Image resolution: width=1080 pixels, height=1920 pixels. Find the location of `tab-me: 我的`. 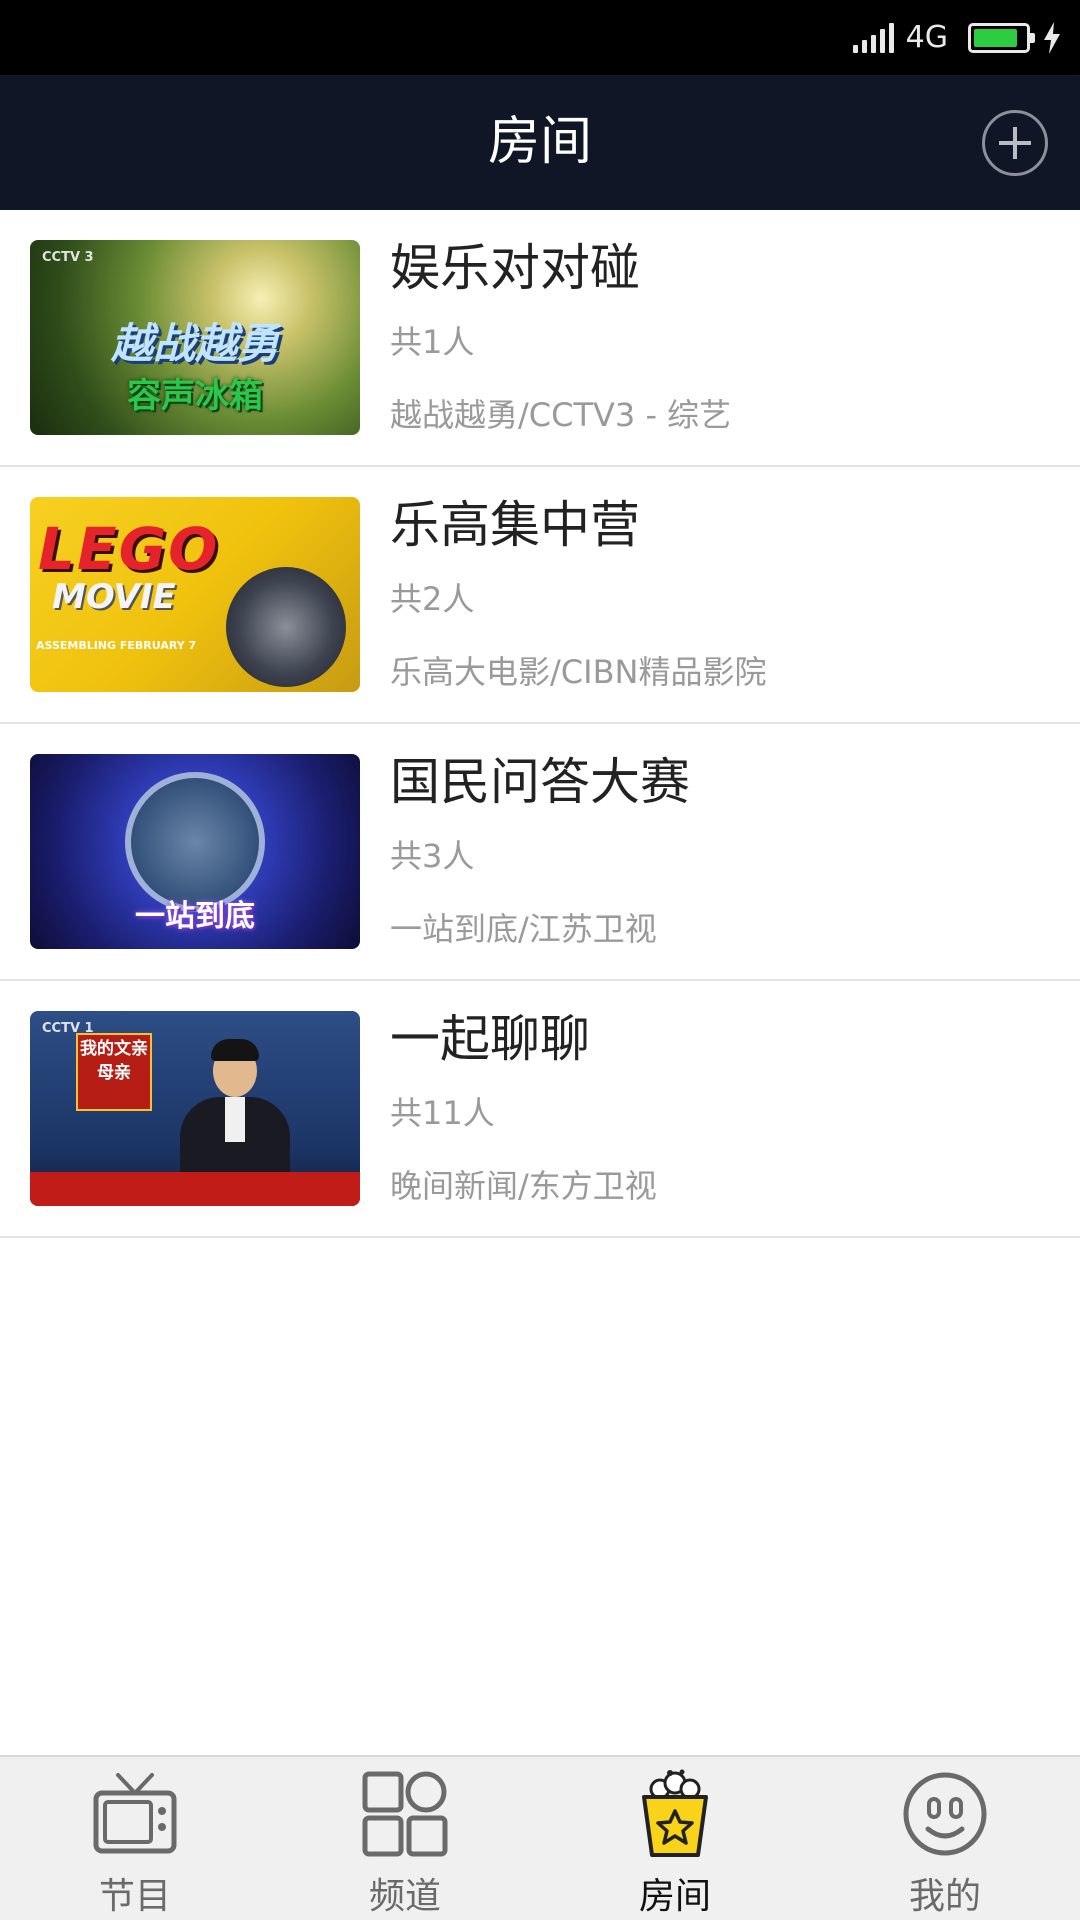

tab-me: 我的 is located at coordinates (945, 1838).